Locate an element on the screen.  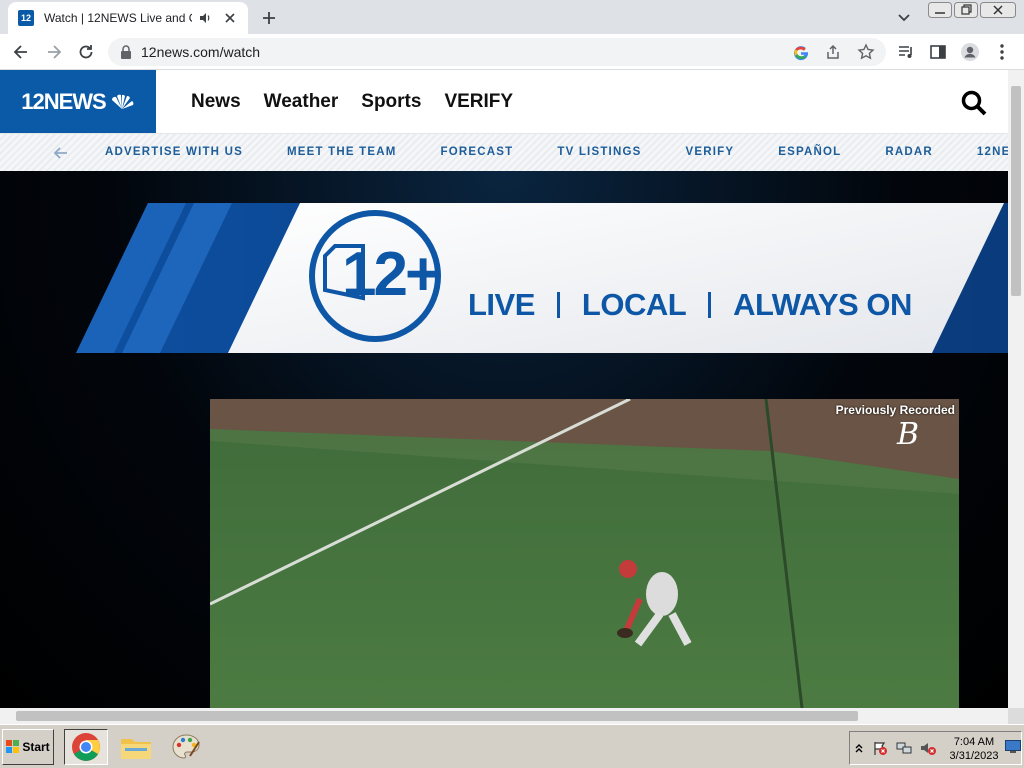
left-arrow-icon is located at coordinates (61, 153).